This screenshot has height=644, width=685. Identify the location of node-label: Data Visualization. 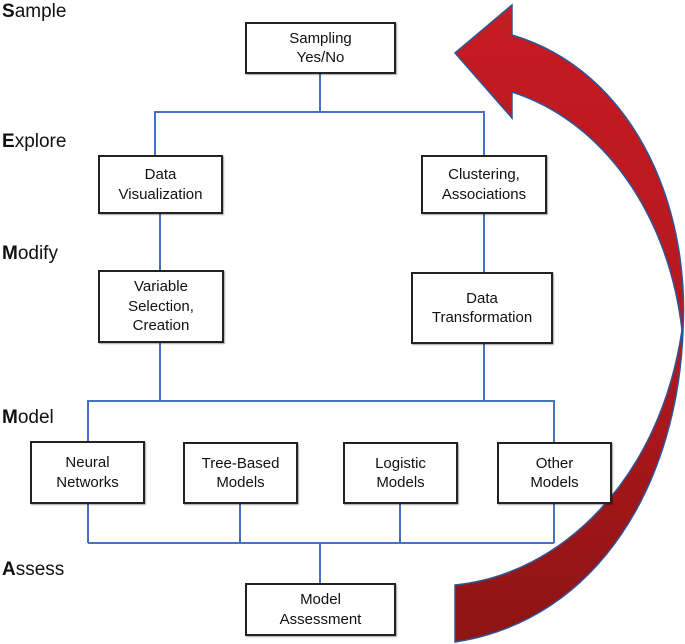
(160, 184).